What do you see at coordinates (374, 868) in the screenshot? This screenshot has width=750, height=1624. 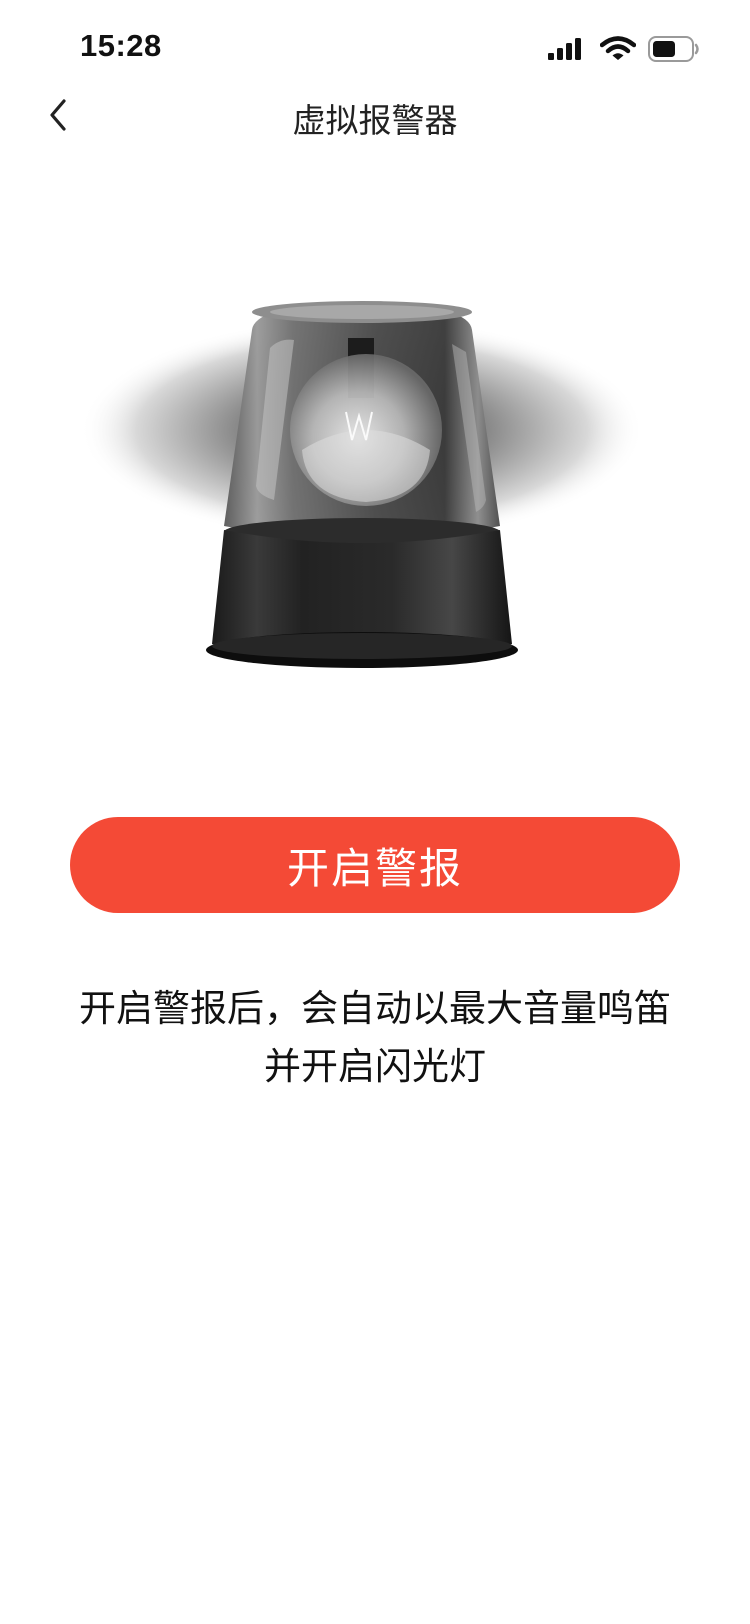 I see `start-alarm-label: 开启警报` at bounding box center [374, 868].